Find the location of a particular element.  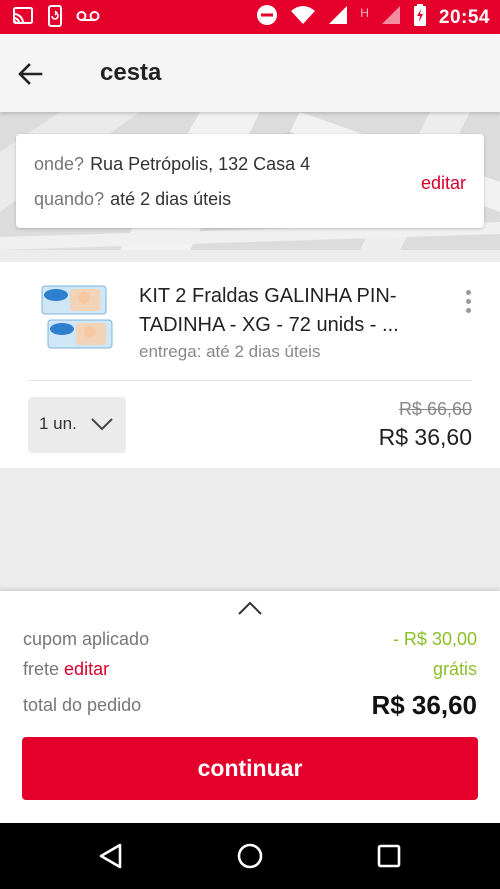

coupon-row: cupom aplicado - R$ 30,00 is located at coordinates (250, 639).